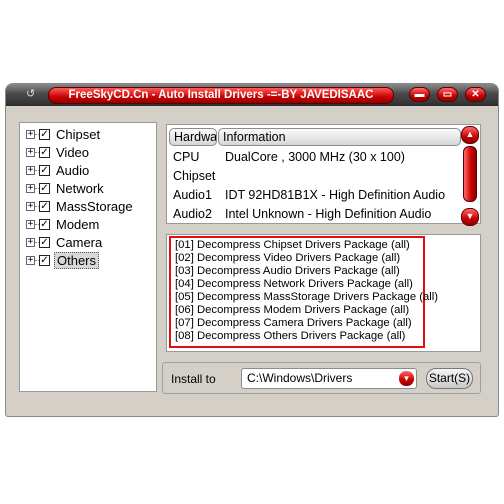 The image size is (504, 504). Describe the element at coordinates (193, 379) in the screenshot. I see `install-to-label: Install to` at that location.